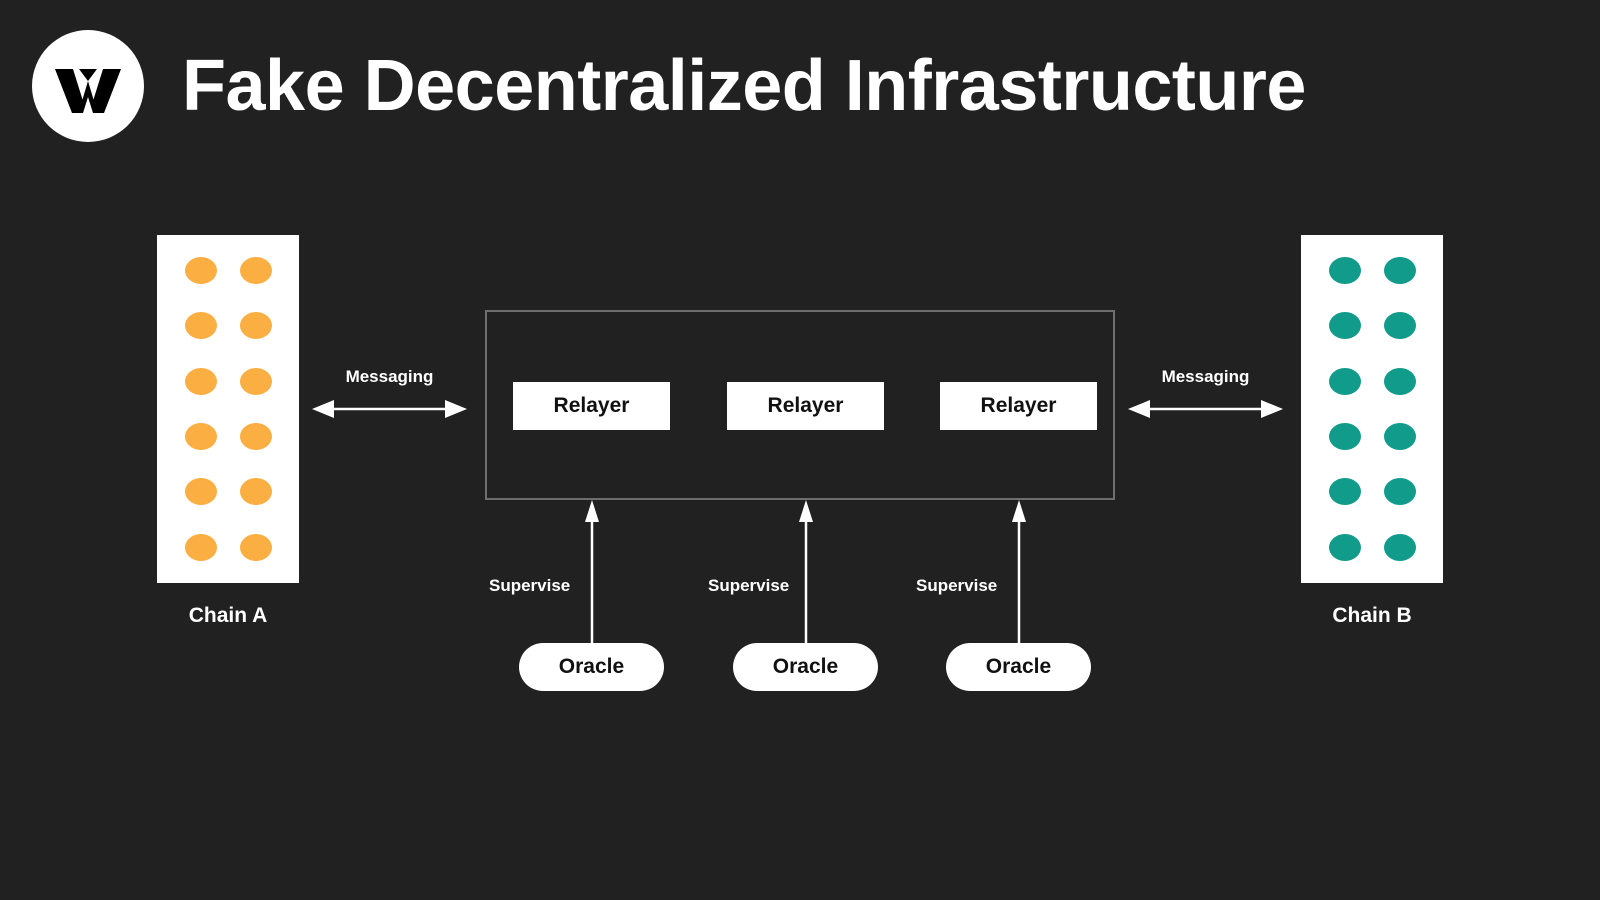 This screenshot has height=900, width=1600. What do you see at coordinates (1205, 409) in the screenshot?
I see `messaging-arrow-right` at bounding box center [1205, 409].